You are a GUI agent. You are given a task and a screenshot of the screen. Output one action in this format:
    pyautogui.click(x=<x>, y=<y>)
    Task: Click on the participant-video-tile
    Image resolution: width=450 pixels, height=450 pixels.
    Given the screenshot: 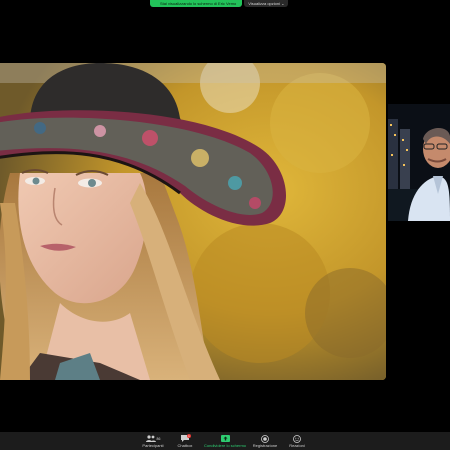 What is the action you would take?
    pyautogui.click(x=419, y=162)
    